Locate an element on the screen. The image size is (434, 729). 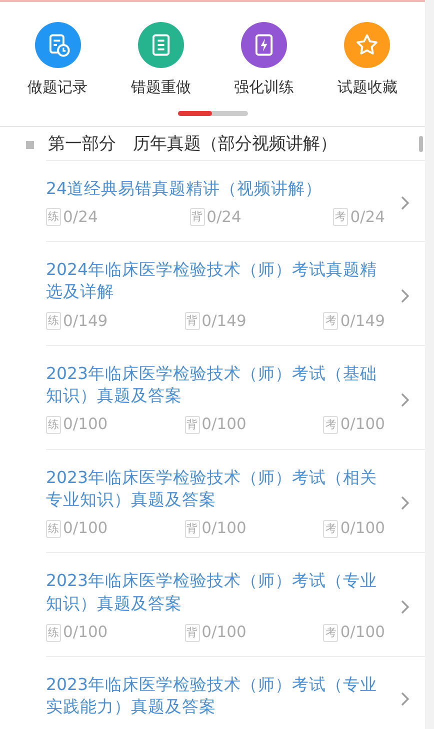
item-title: 2024年临床医学检验技术（师）考试真题精选及详解 is located at coordinates (212, 281).